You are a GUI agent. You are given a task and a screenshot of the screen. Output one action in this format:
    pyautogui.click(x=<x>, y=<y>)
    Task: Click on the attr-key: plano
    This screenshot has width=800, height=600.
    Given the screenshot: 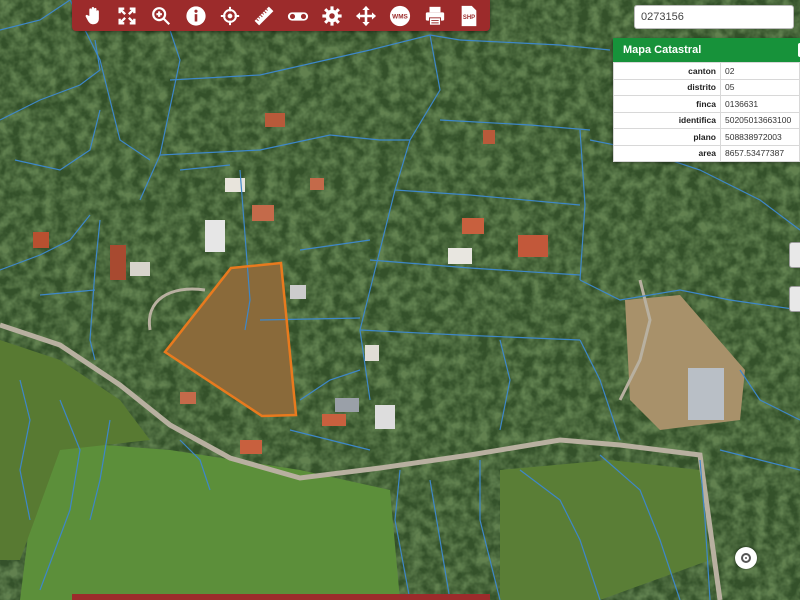 What is the action you would take?
    pyautogui.click(x=667, y=137)
    